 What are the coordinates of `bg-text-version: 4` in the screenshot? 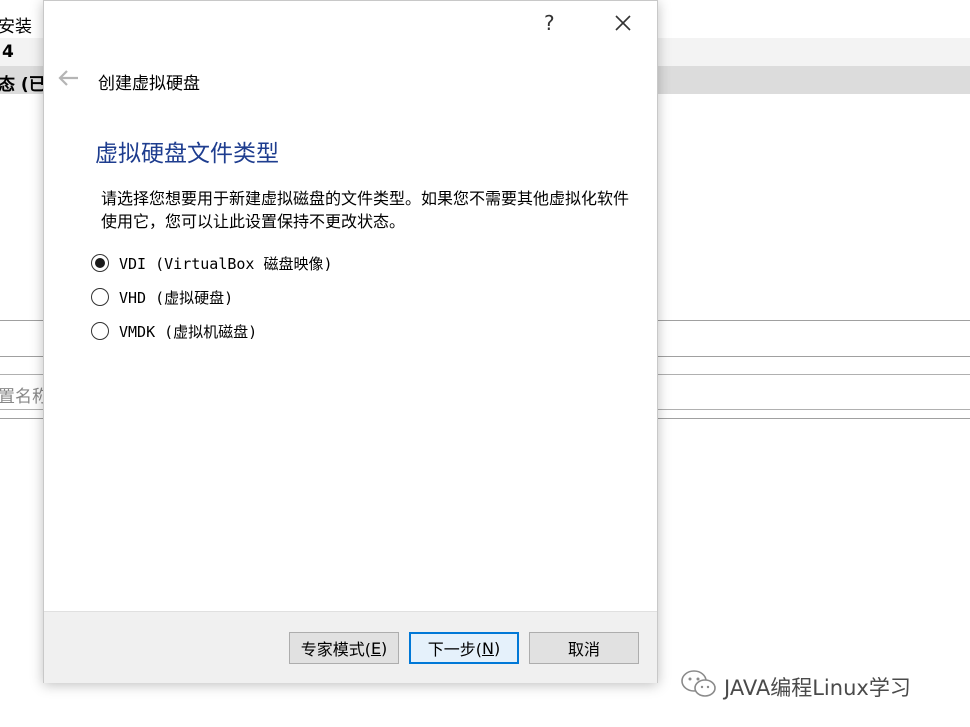 It's located at (8, 52).